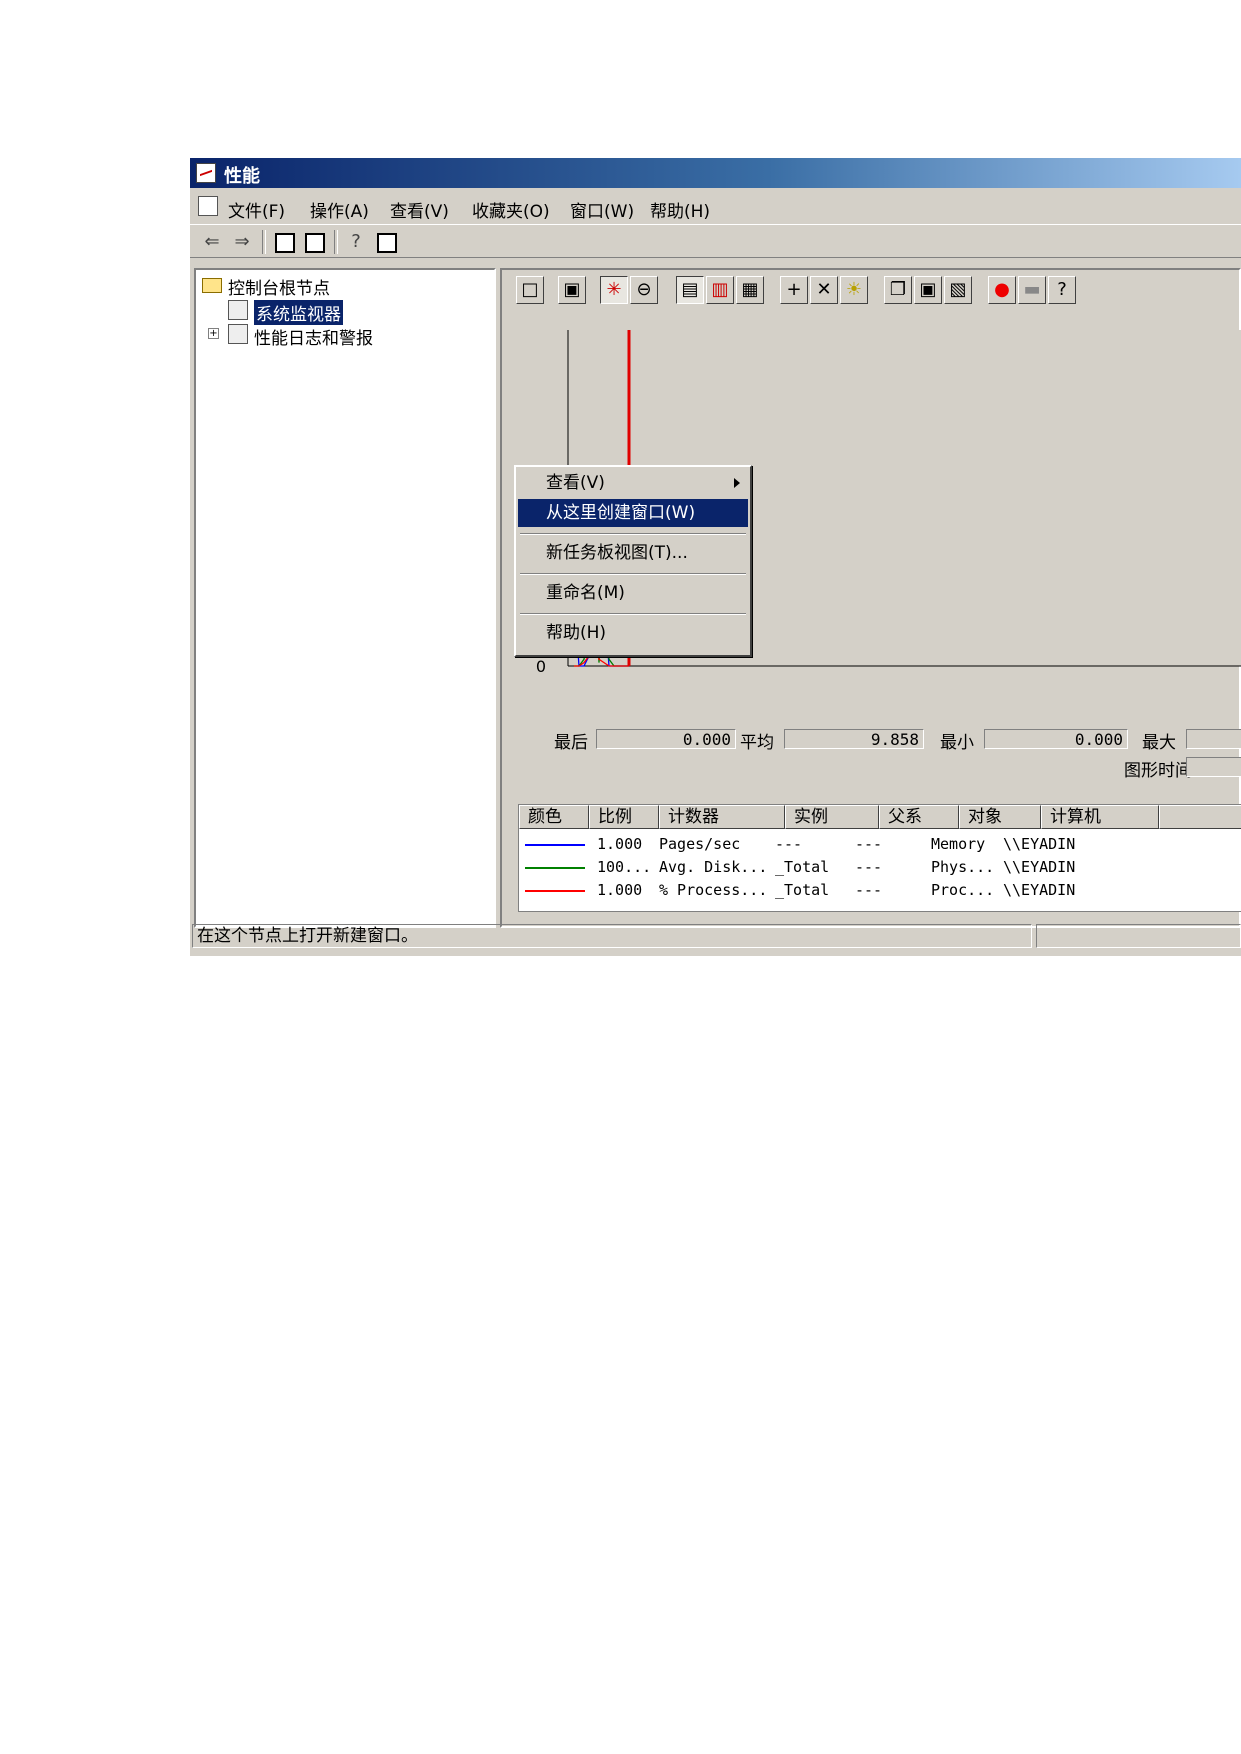  What do you see at coordinates (612, 936) in the screenshot?
I see `status-text: 在这个节点上打开新建窗口。` at bounding box center [612, 936].